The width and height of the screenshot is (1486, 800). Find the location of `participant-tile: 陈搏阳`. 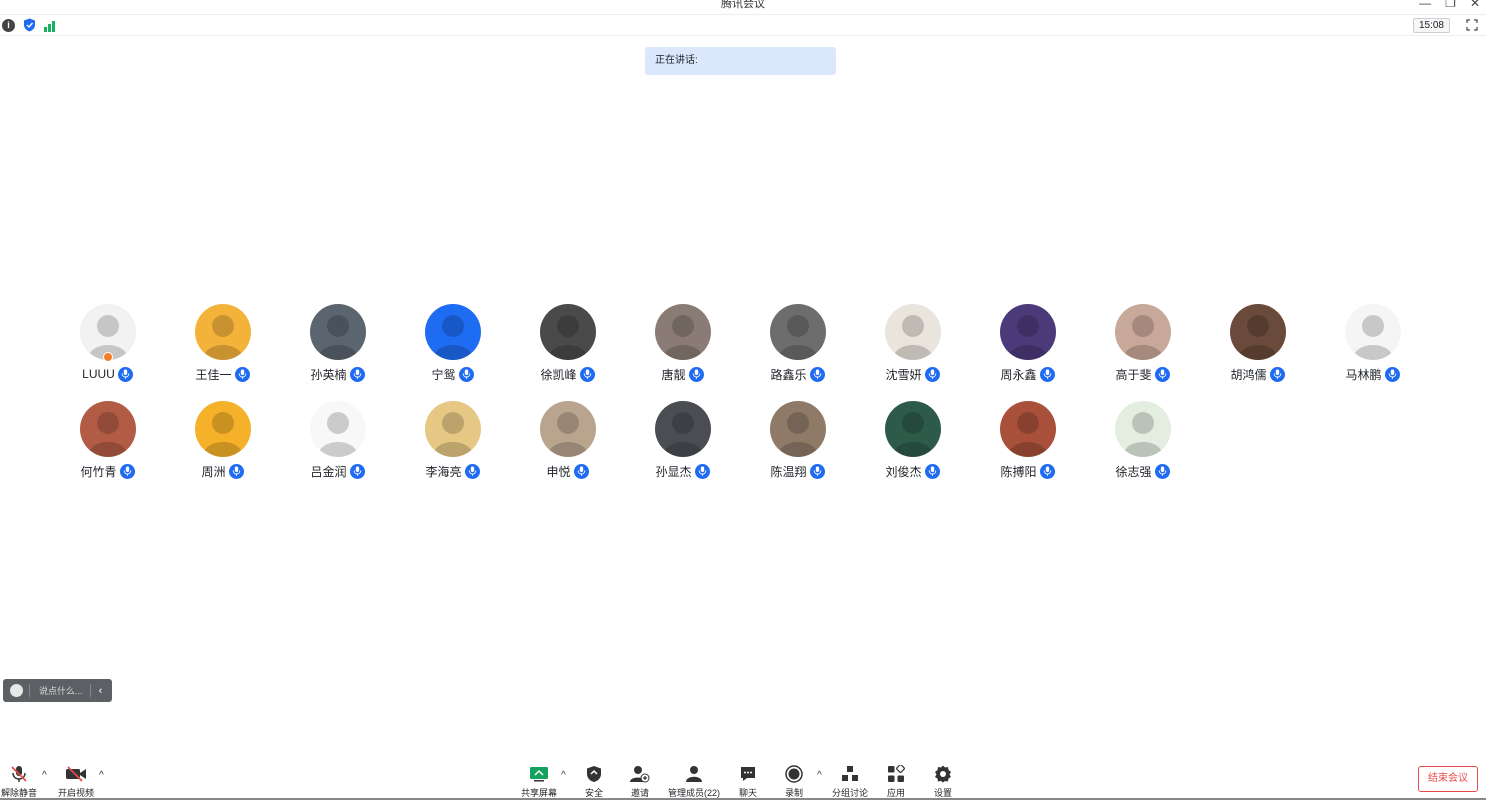

participant-tile: 陈搏阳 is located at coordinates (1027, 440).